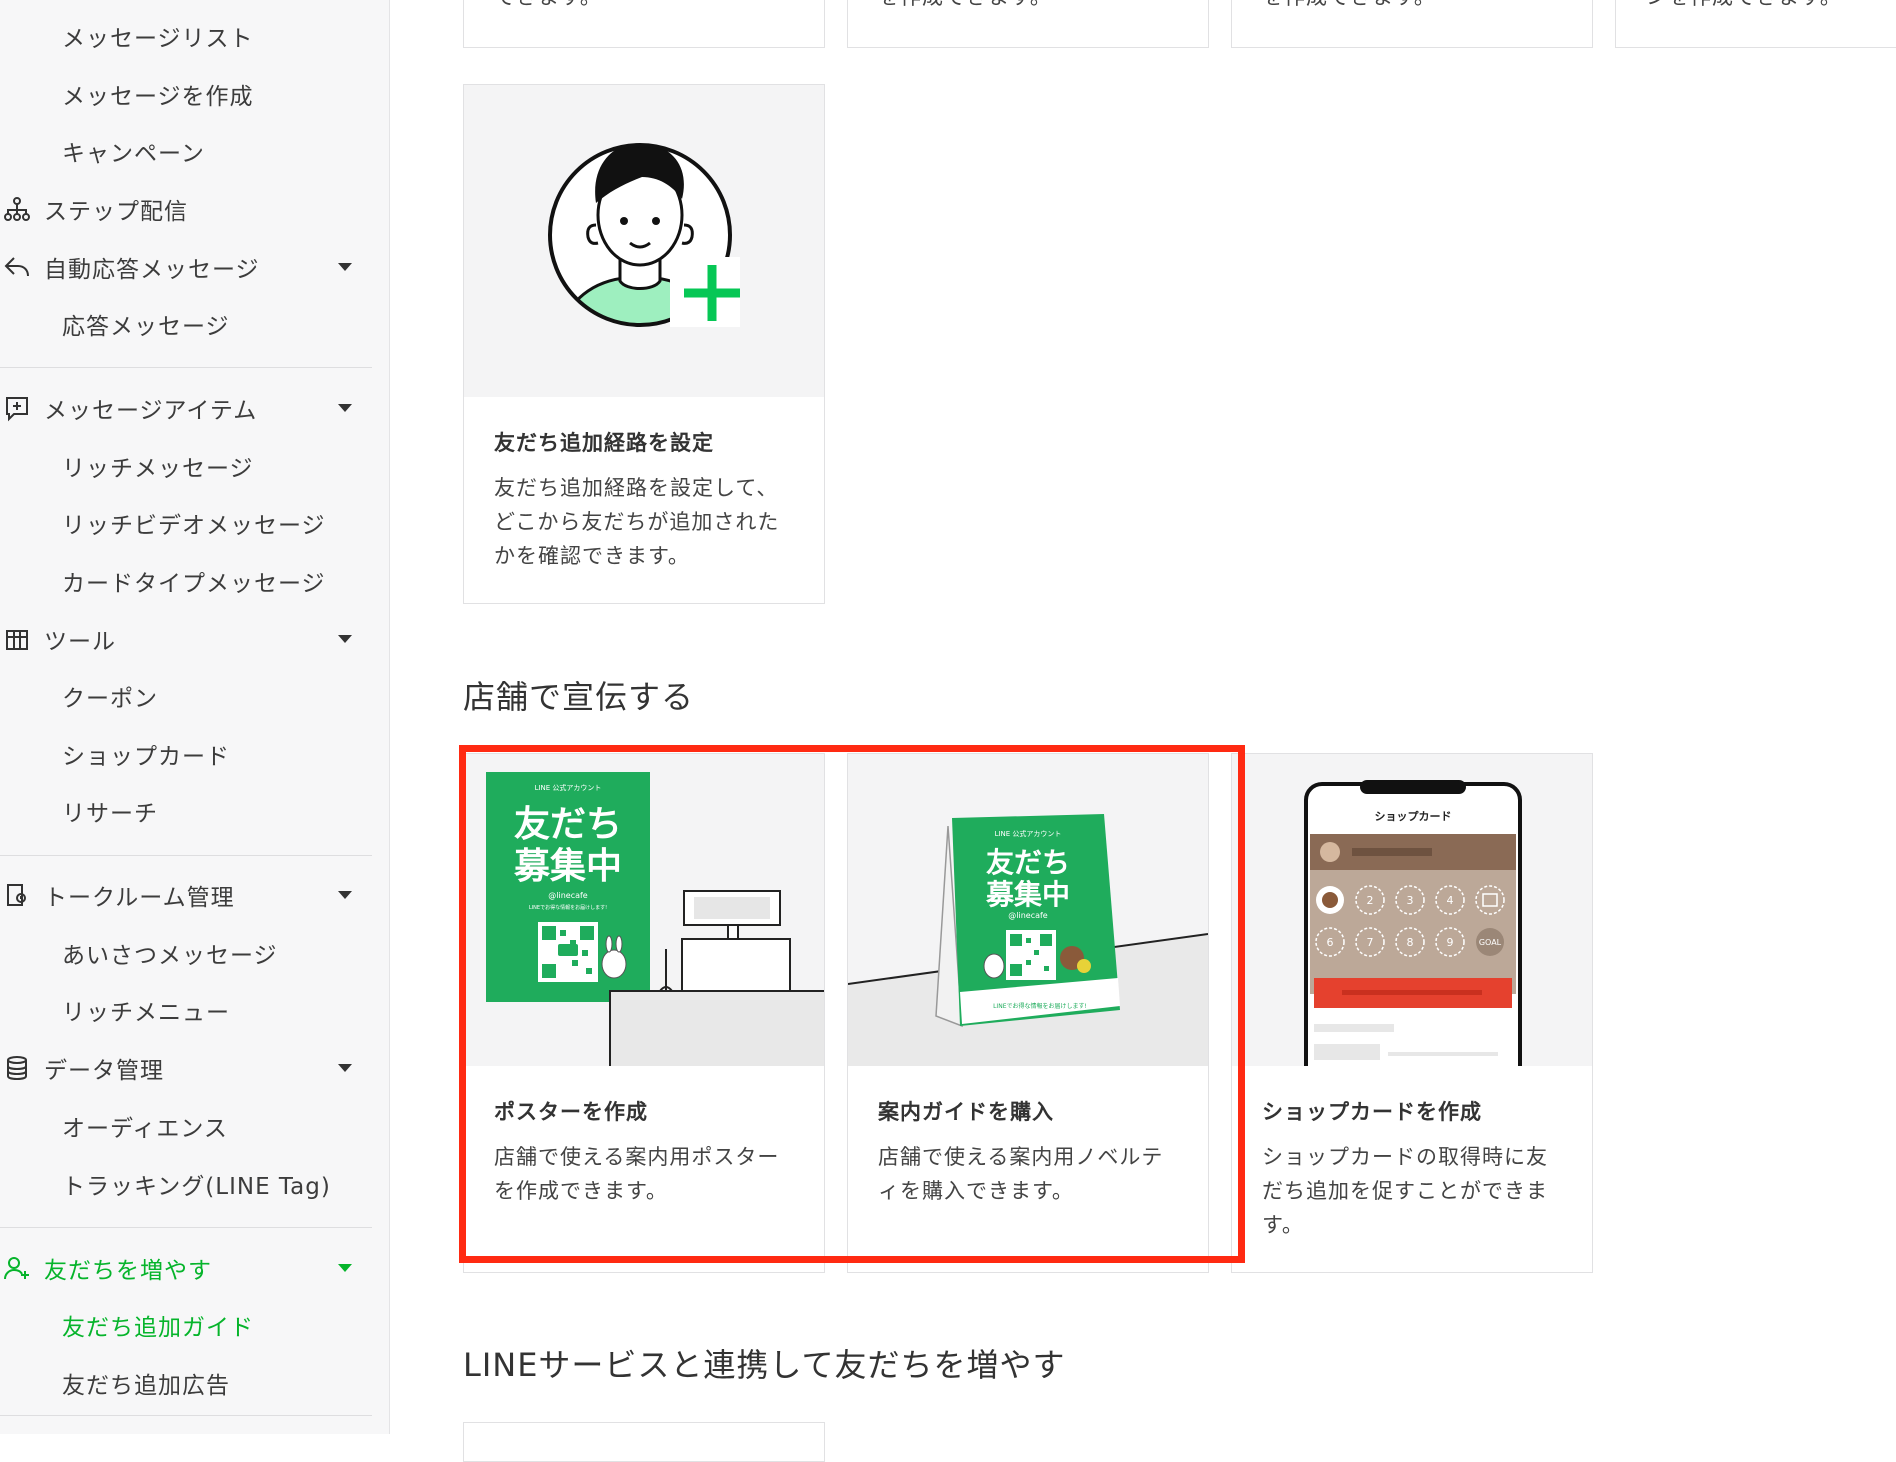  What do you see at coordinates (151, 411) in the screenshot?
I see `sidebar-item-label: メッセージアイテム` at bounding box center [151, 411].